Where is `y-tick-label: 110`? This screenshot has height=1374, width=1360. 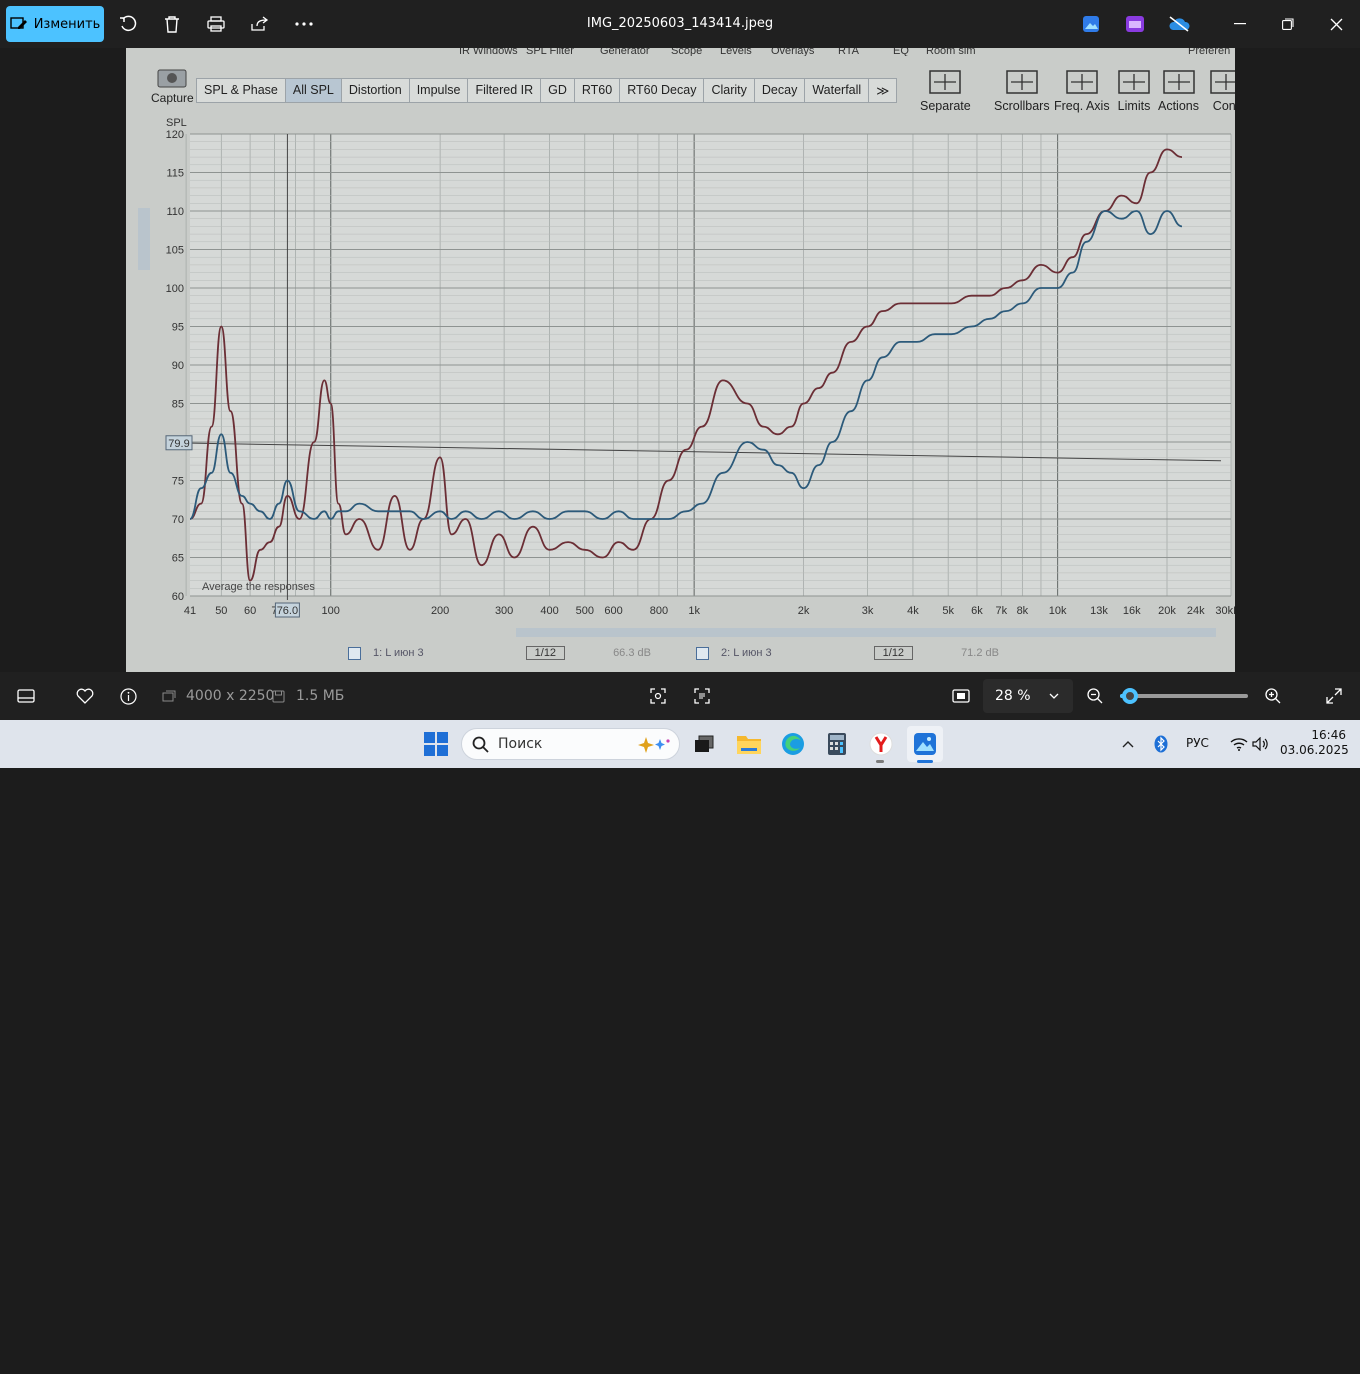
y-tick-label: 110 is located at coordinates (175, 212).